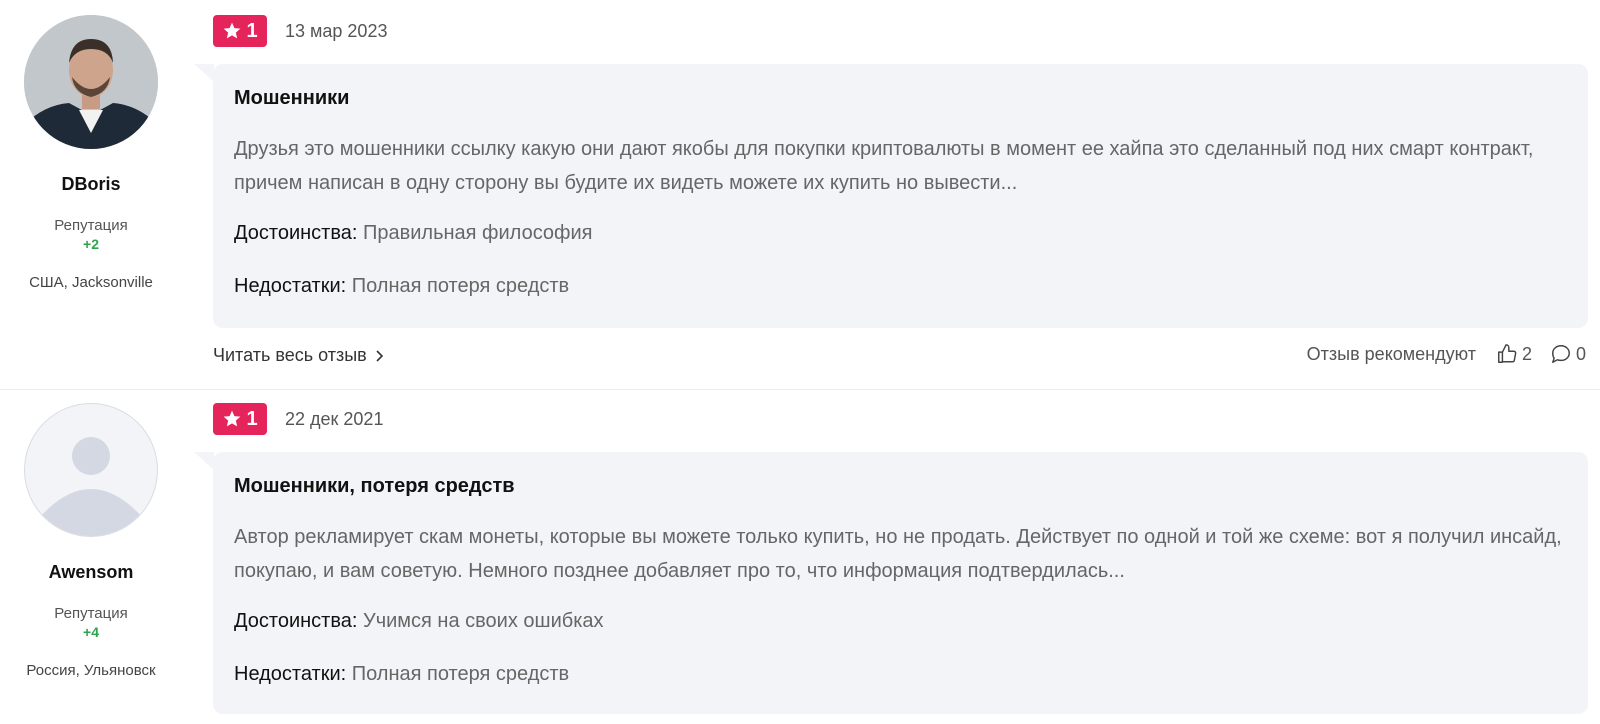  What do you see at coordinates (290, 355) in the screenshot?
I see `read-more-label: Читать весь отзыв` at bounding box center [290, 355].